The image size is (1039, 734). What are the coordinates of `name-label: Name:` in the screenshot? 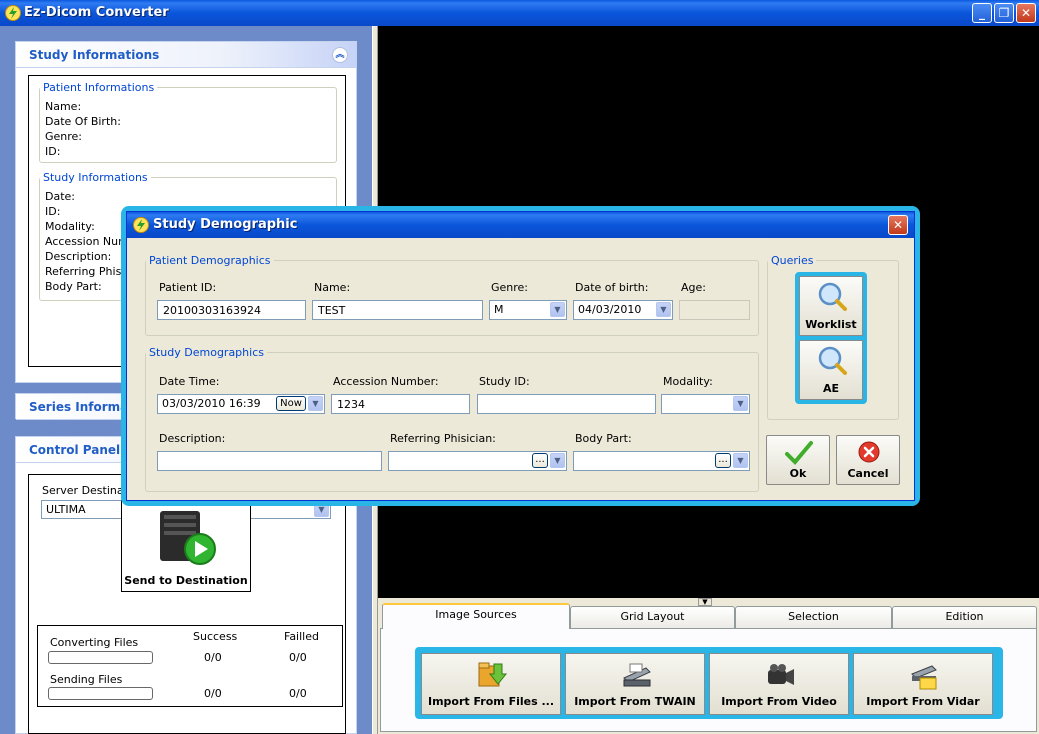 It's located at (332, 287).